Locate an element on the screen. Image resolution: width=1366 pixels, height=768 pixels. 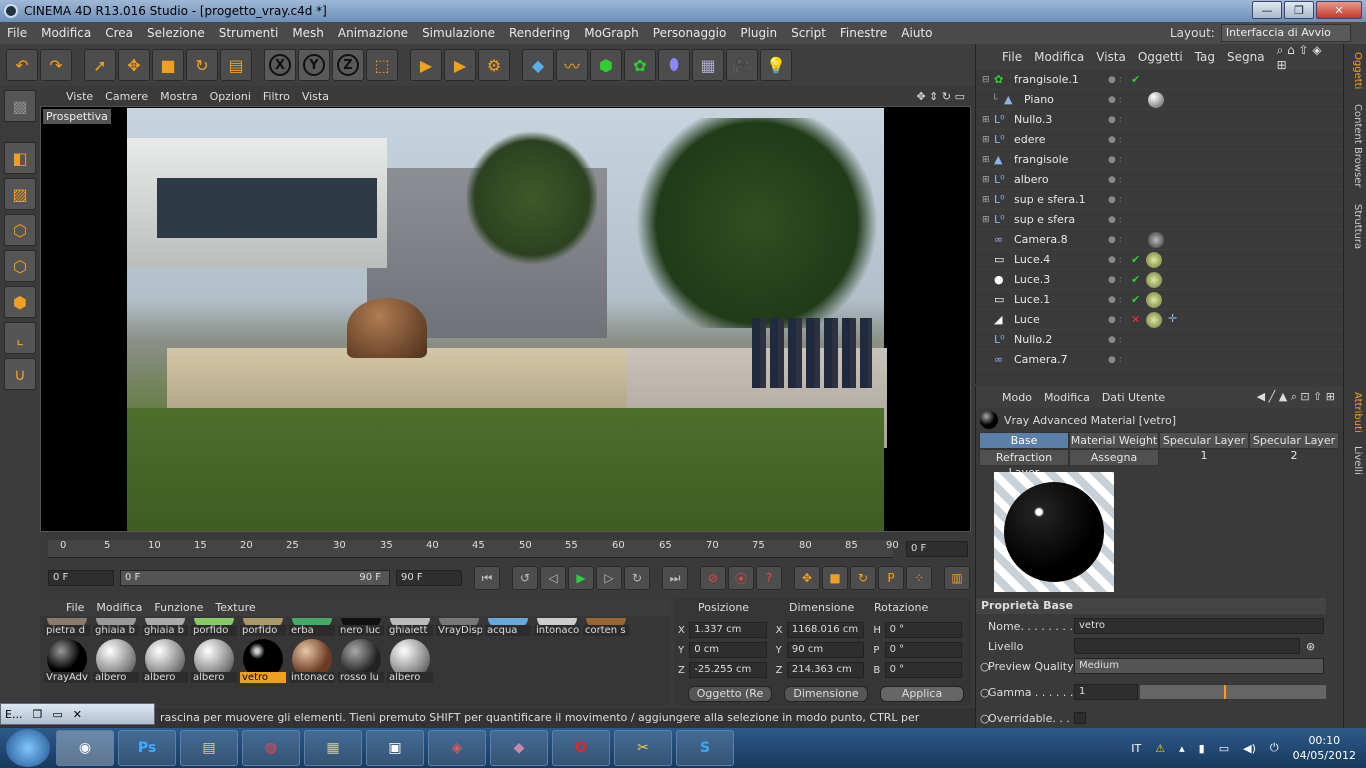
menu-rendering: Rendering is located at coordinates (539, 33).